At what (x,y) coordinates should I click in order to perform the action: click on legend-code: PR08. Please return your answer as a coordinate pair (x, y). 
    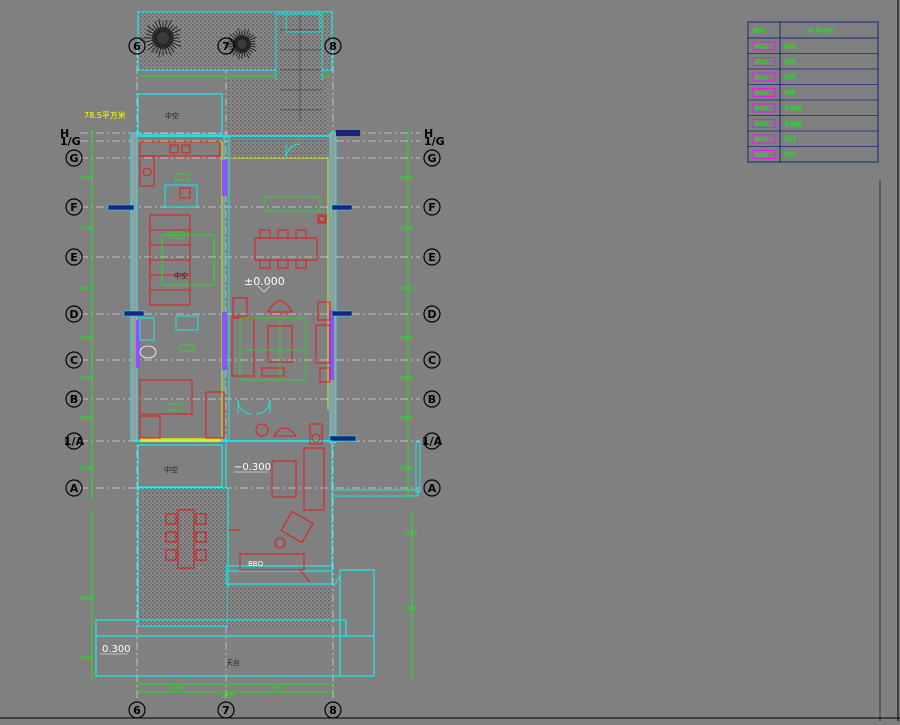
    Looking at the image, I should click on (761, 156).